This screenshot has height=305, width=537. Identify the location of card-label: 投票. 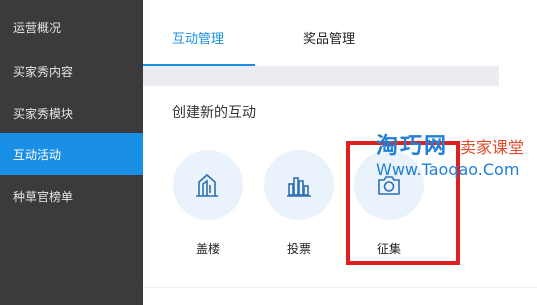
(298, 249).